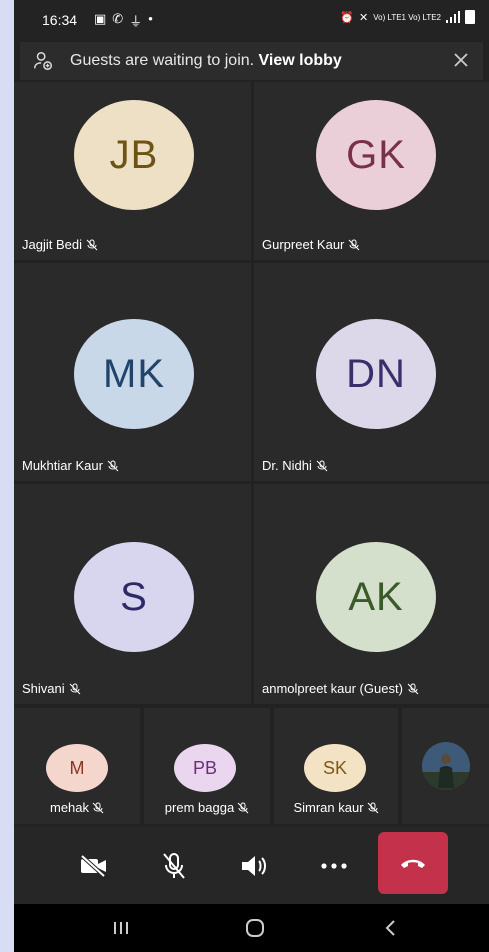  What do you see at coordinates (162, 60) in the screenshot?
I see `banner-message: Guests are waiting to join.` at bounding box center [162, 60].